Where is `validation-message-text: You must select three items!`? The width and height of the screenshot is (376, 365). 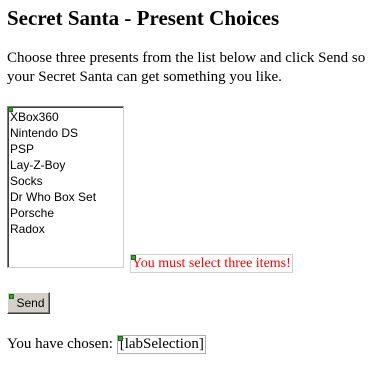 validation-message-text: You must select three items! is located at coordinates (211, 263).